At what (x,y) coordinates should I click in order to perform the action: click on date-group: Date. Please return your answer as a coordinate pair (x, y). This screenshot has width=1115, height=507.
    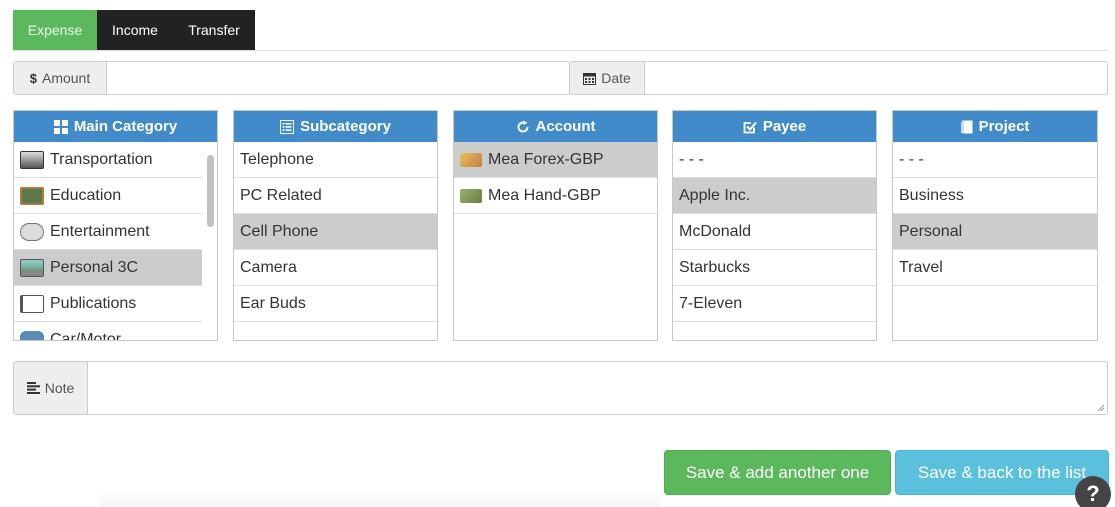
    Looking at the image, I should click on (838, 78).